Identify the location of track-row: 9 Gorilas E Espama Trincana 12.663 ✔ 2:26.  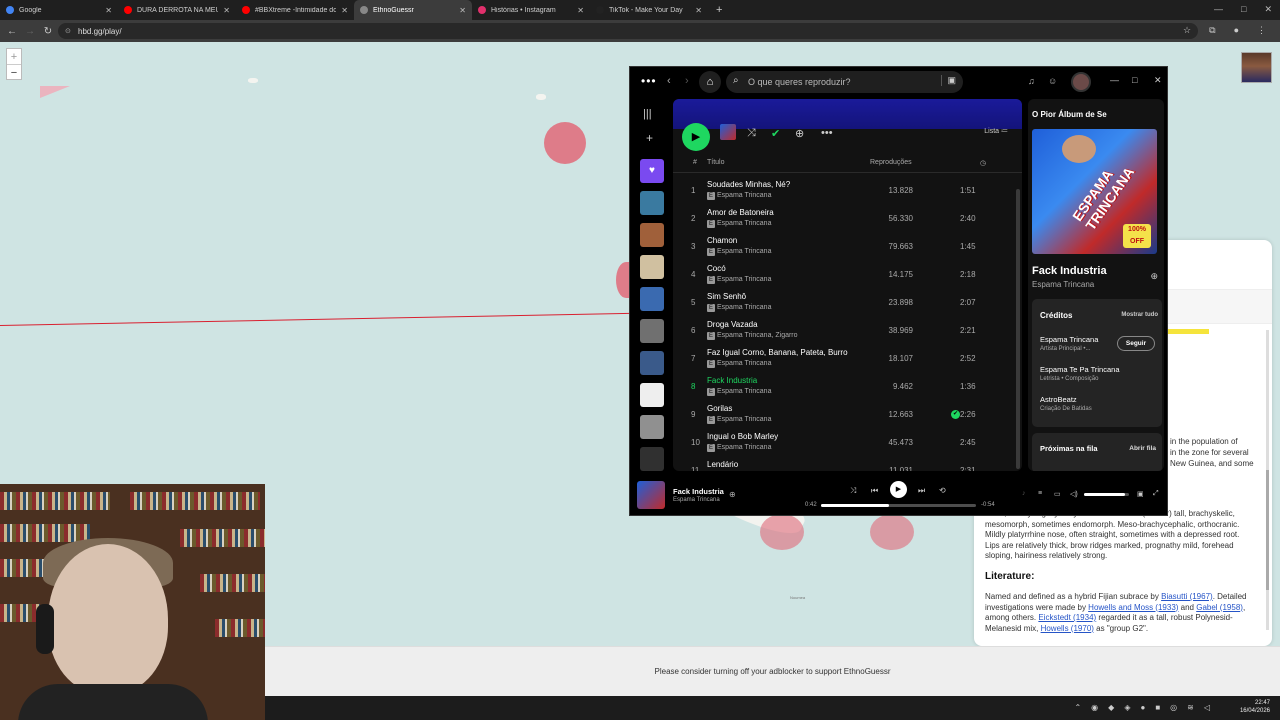
(843, 415).